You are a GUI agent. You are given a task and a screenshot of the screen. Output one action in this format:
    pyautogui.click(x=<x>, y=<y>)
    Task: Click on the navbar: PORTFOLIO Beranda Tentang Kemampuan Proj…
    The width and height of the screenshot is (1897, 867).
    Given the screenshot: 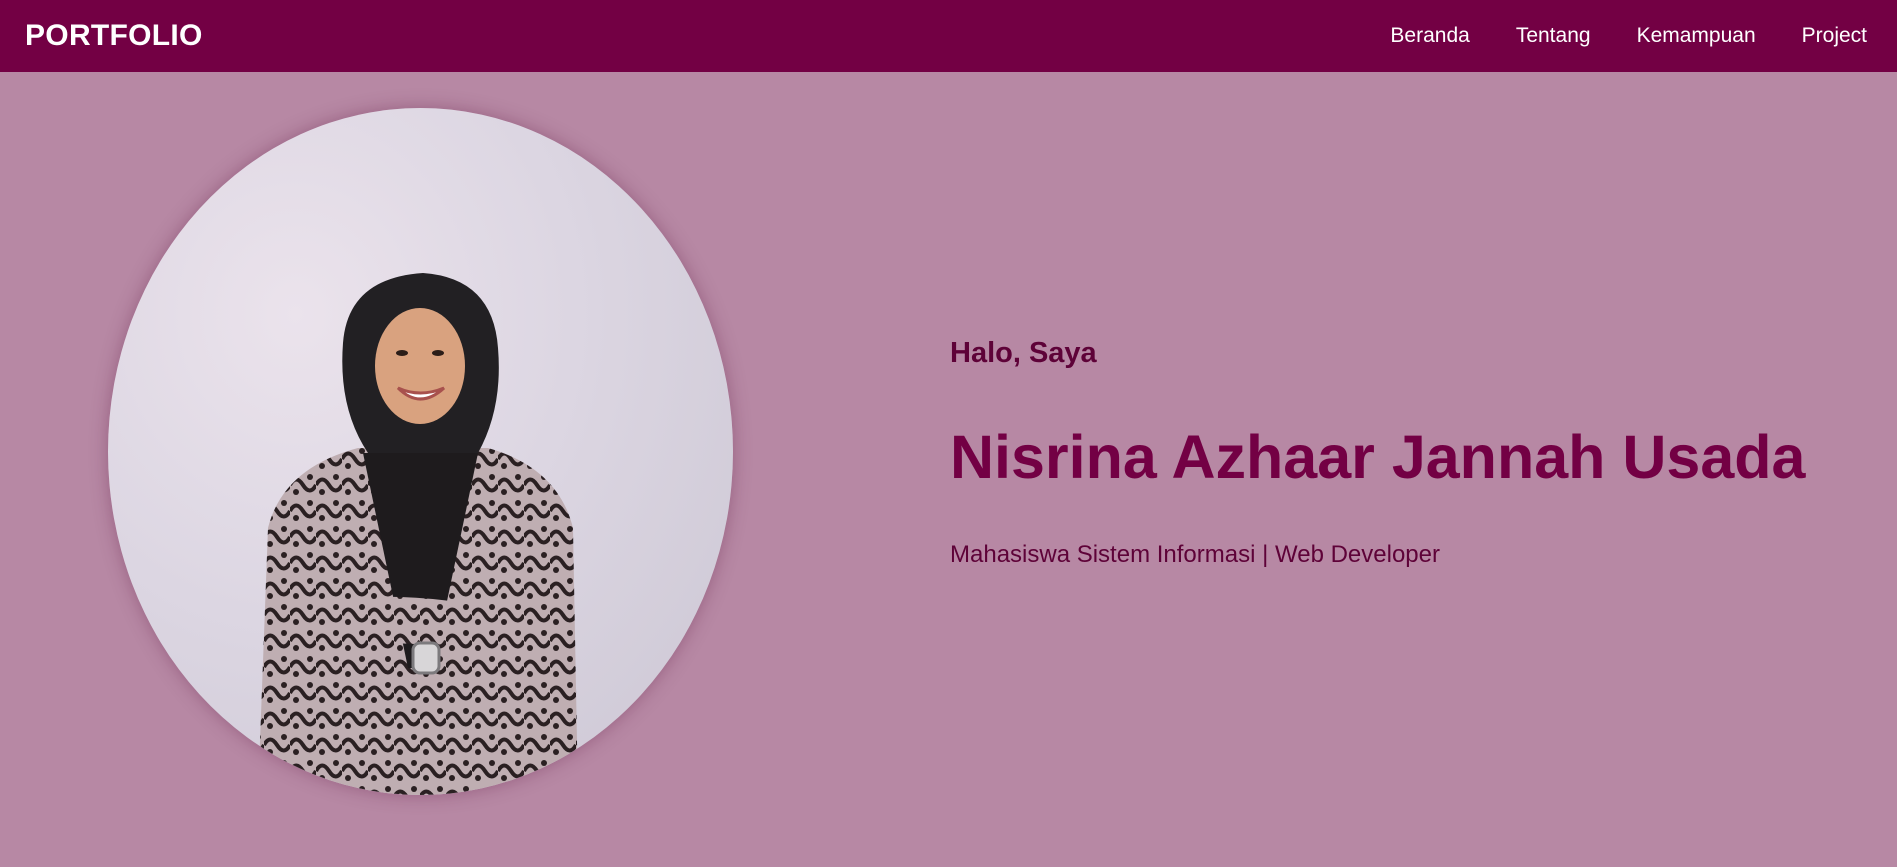 What is the action you would take?
    pyautogui.click(x=948, y=36)
    